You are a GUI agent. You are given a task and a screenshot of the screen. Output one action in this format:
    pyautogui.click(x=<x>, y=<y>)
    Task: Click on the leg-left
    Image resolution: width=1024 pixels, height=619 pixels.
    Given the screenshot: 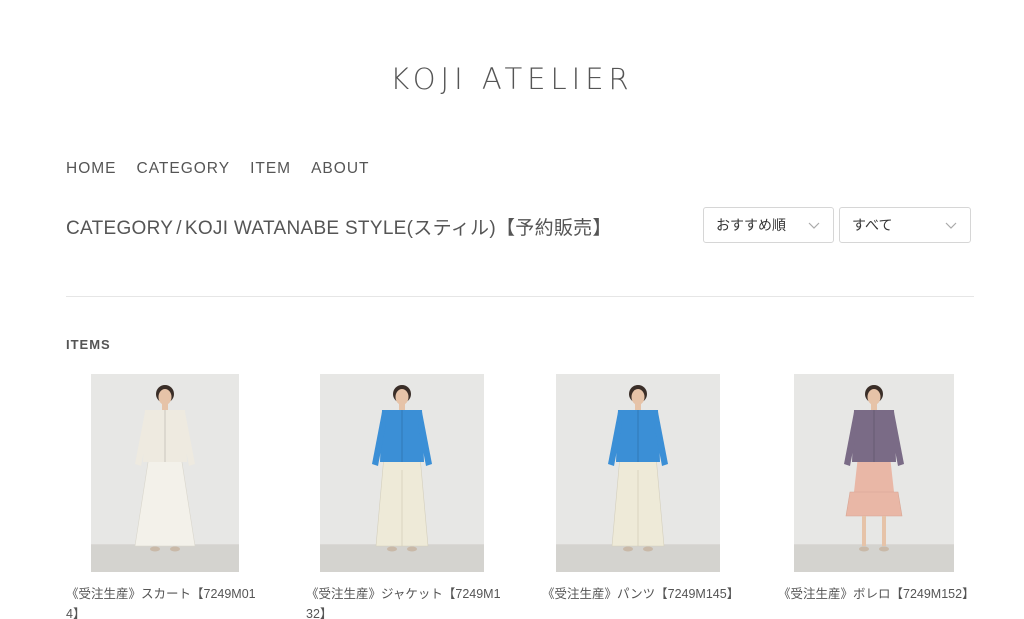 What is the action you would take?
    pyautogui.click(x=864, y=531)
    